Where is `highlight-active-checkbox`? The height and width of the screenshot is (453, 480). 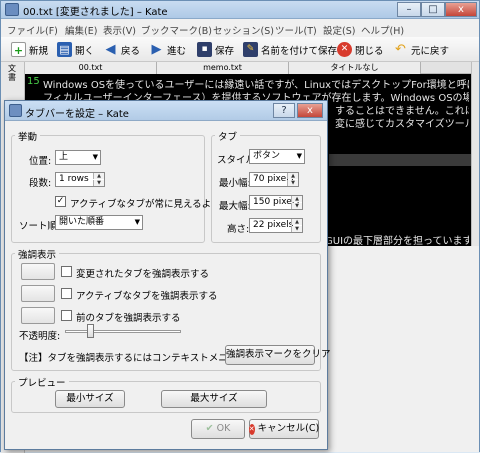
highlight-active-checkbox is located at coordinates (66, 293).